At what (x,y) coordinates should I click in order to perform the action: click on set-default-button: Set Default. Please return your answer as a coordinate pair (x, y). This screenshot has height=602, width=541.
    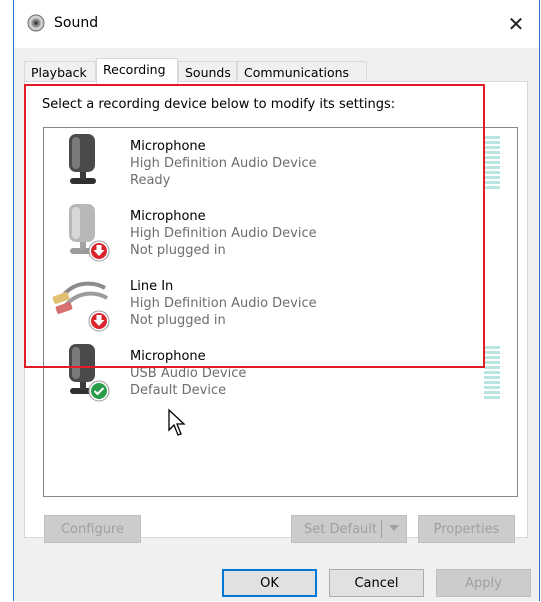
    Looking at the image, I should click on (349, 529).